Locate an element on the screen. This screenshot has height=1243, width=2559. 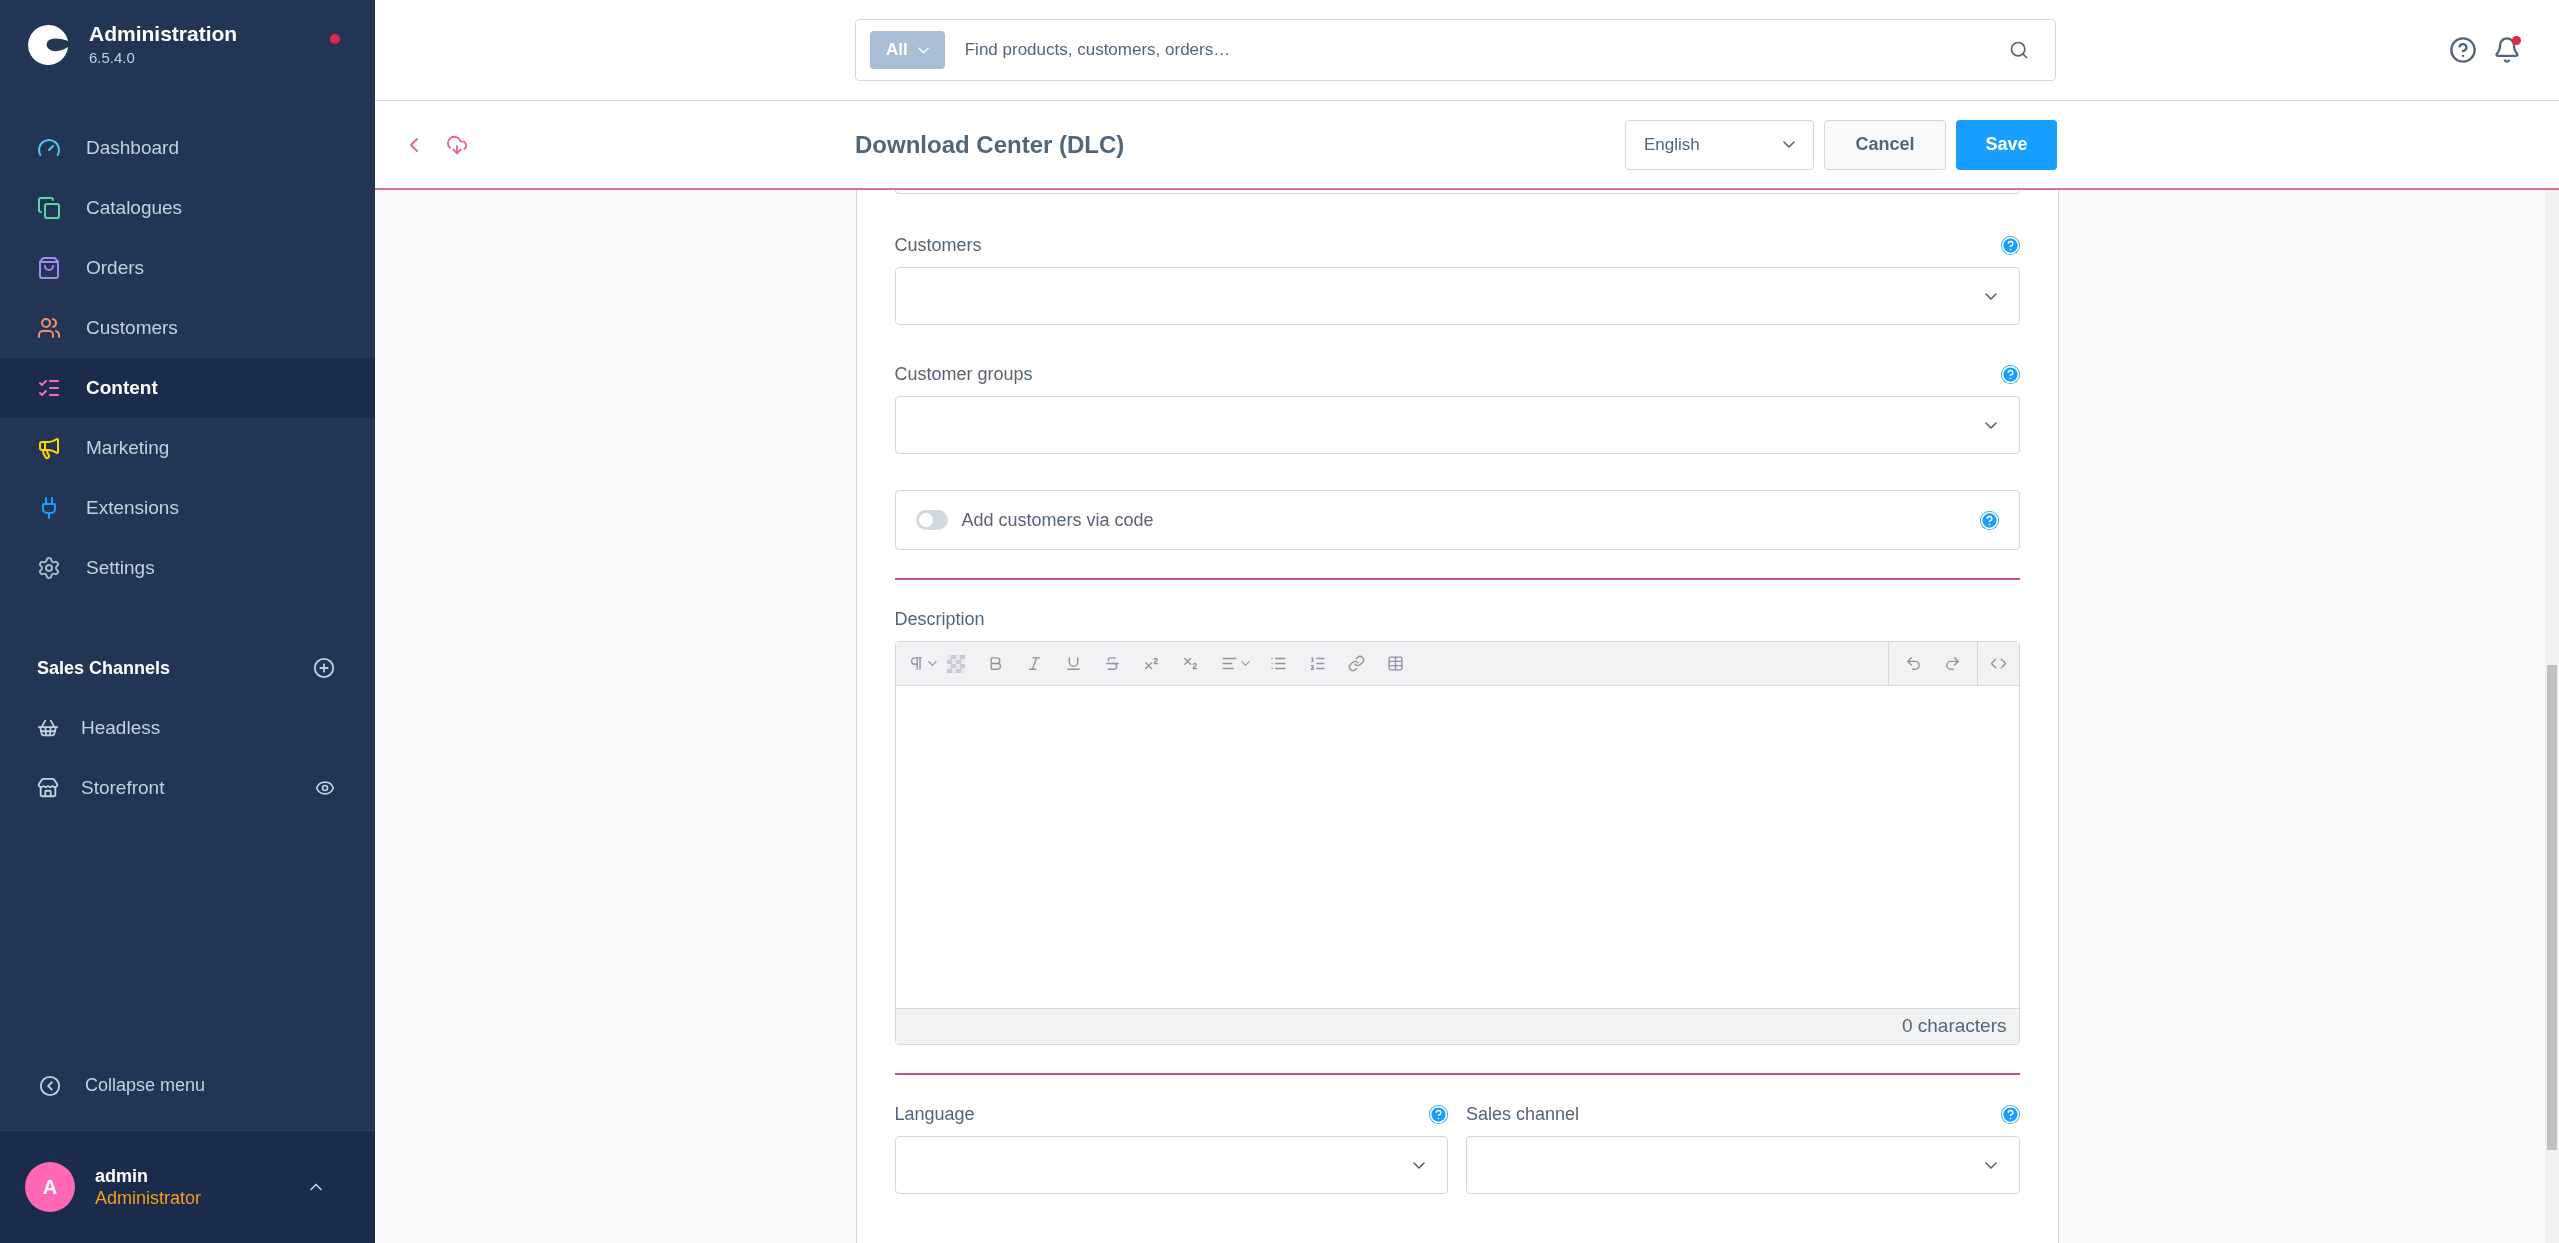
nav-item: Settings is located at coordinates (187, 568).